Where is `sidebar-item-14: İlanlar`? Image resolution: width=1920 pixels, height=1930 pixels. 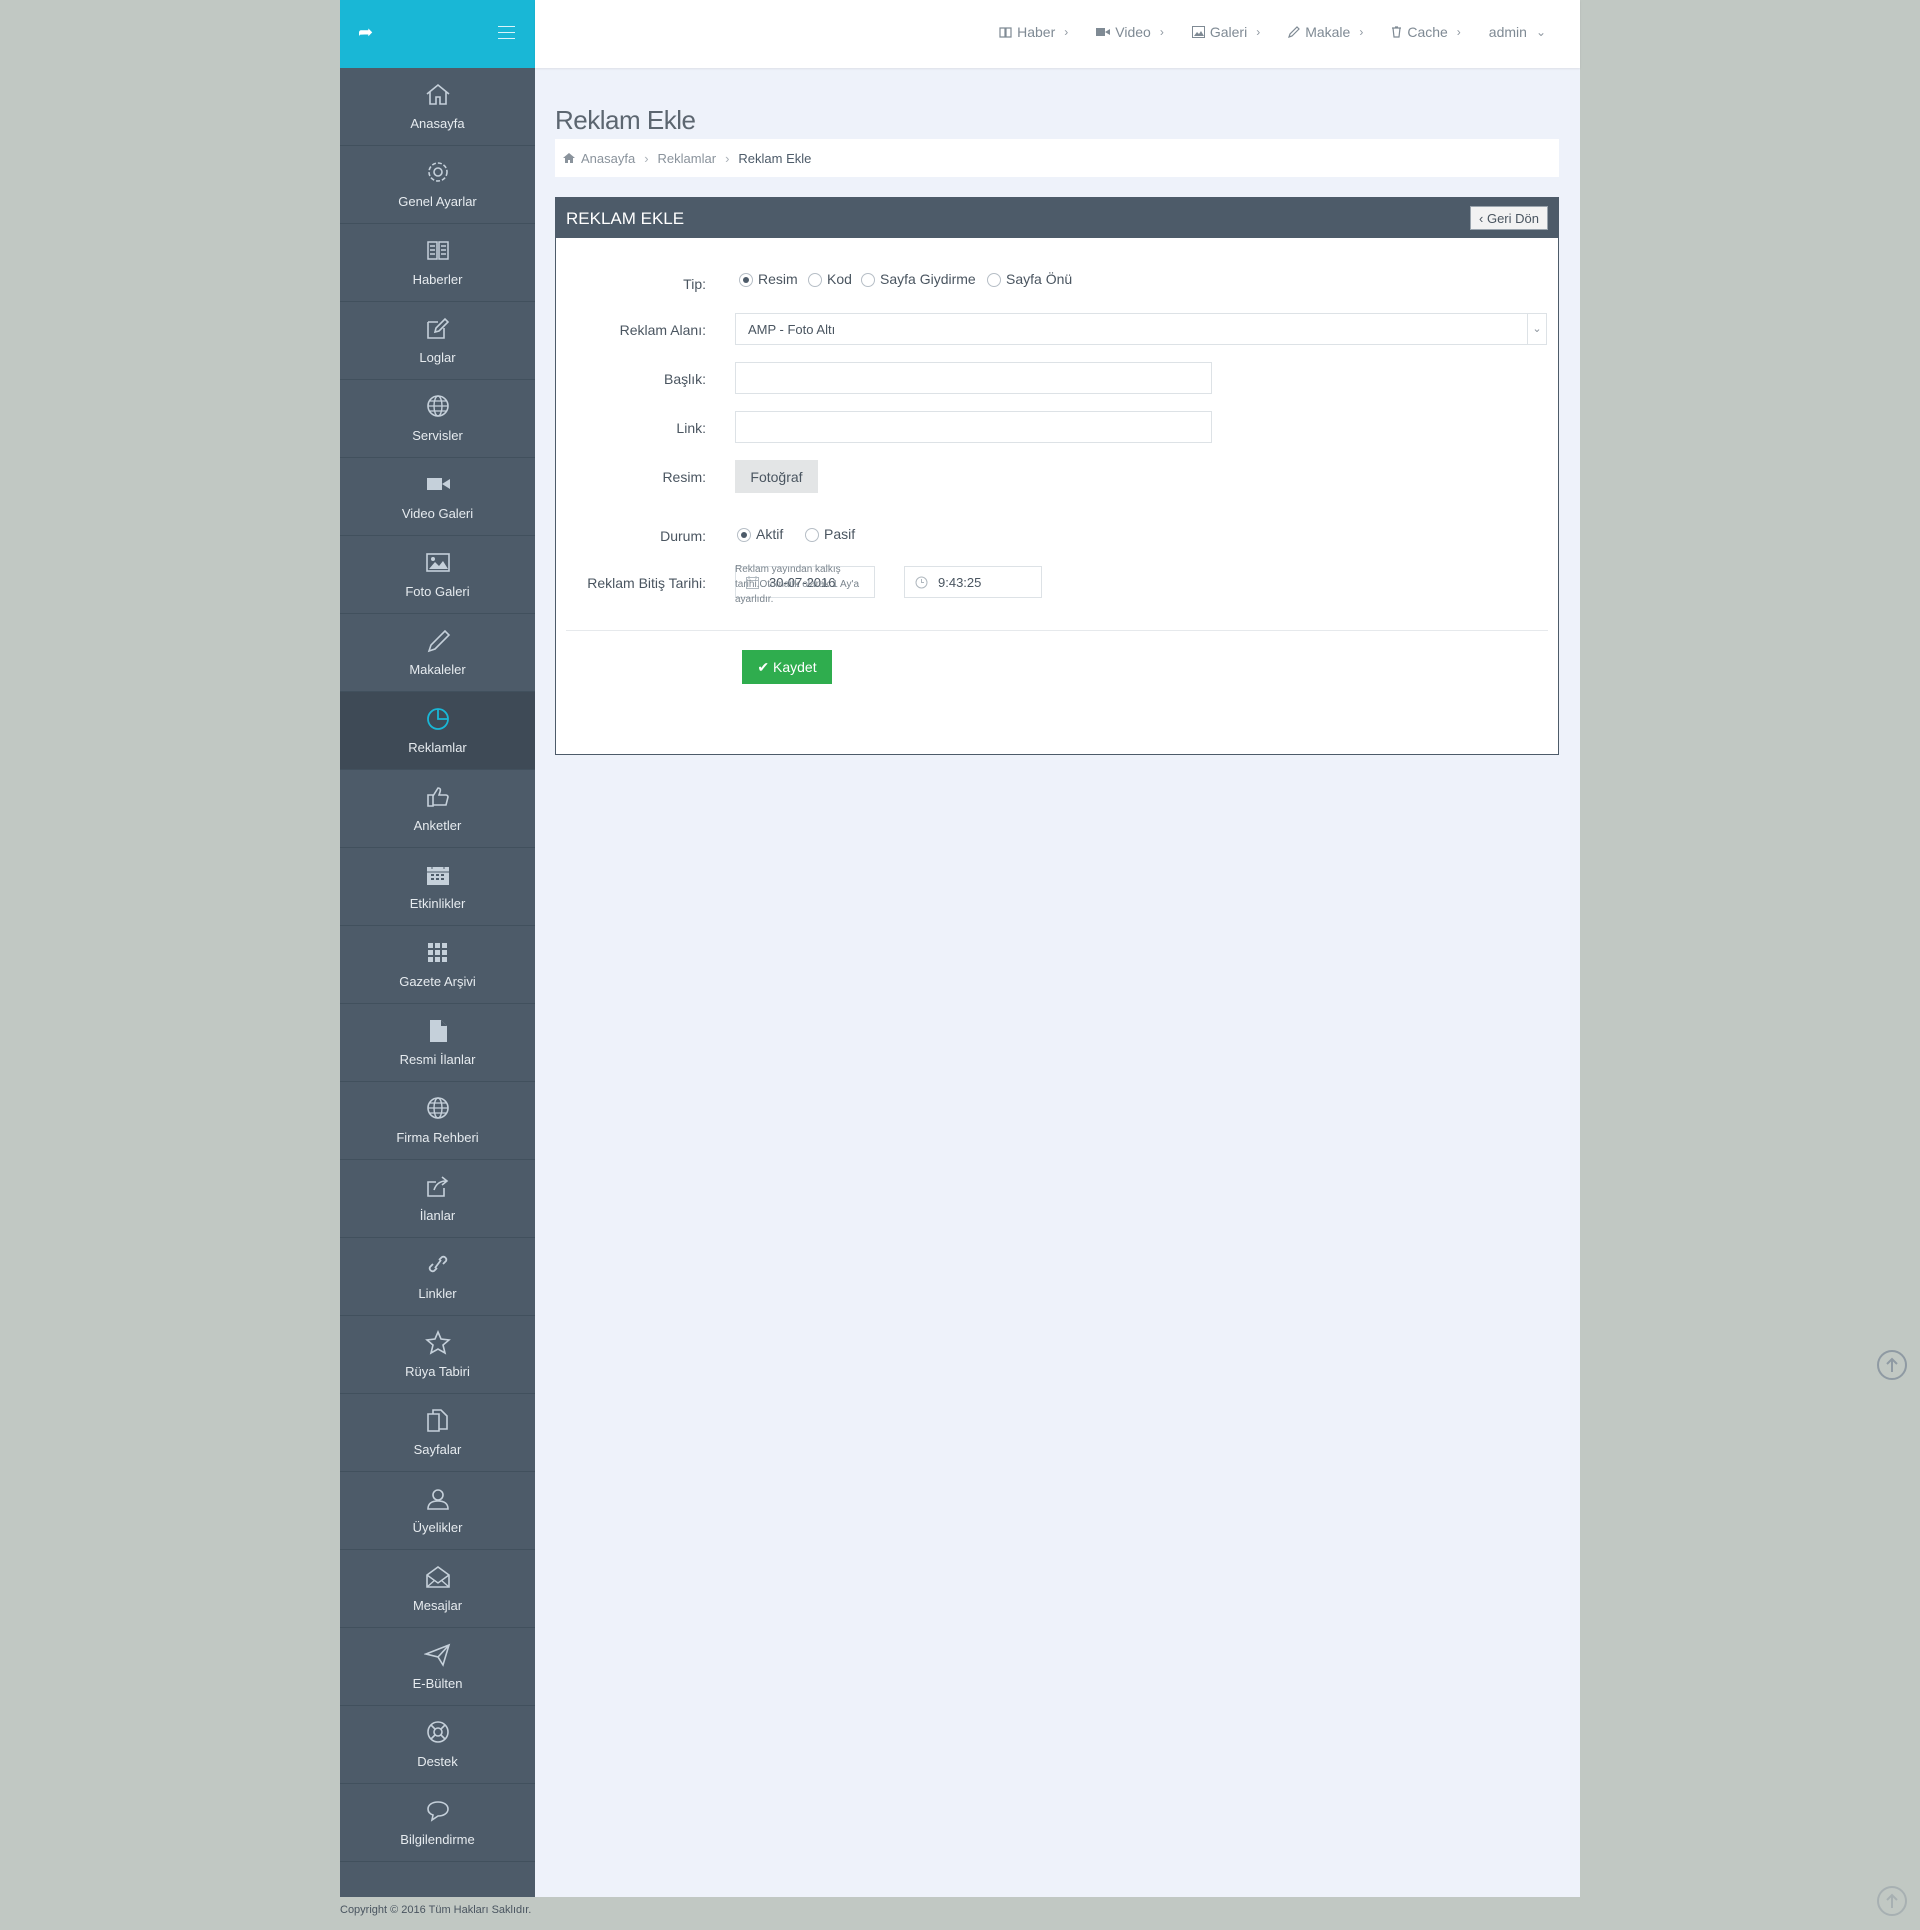 sidebar-item-14: İlanlar is located at coordinates (437, 1199).